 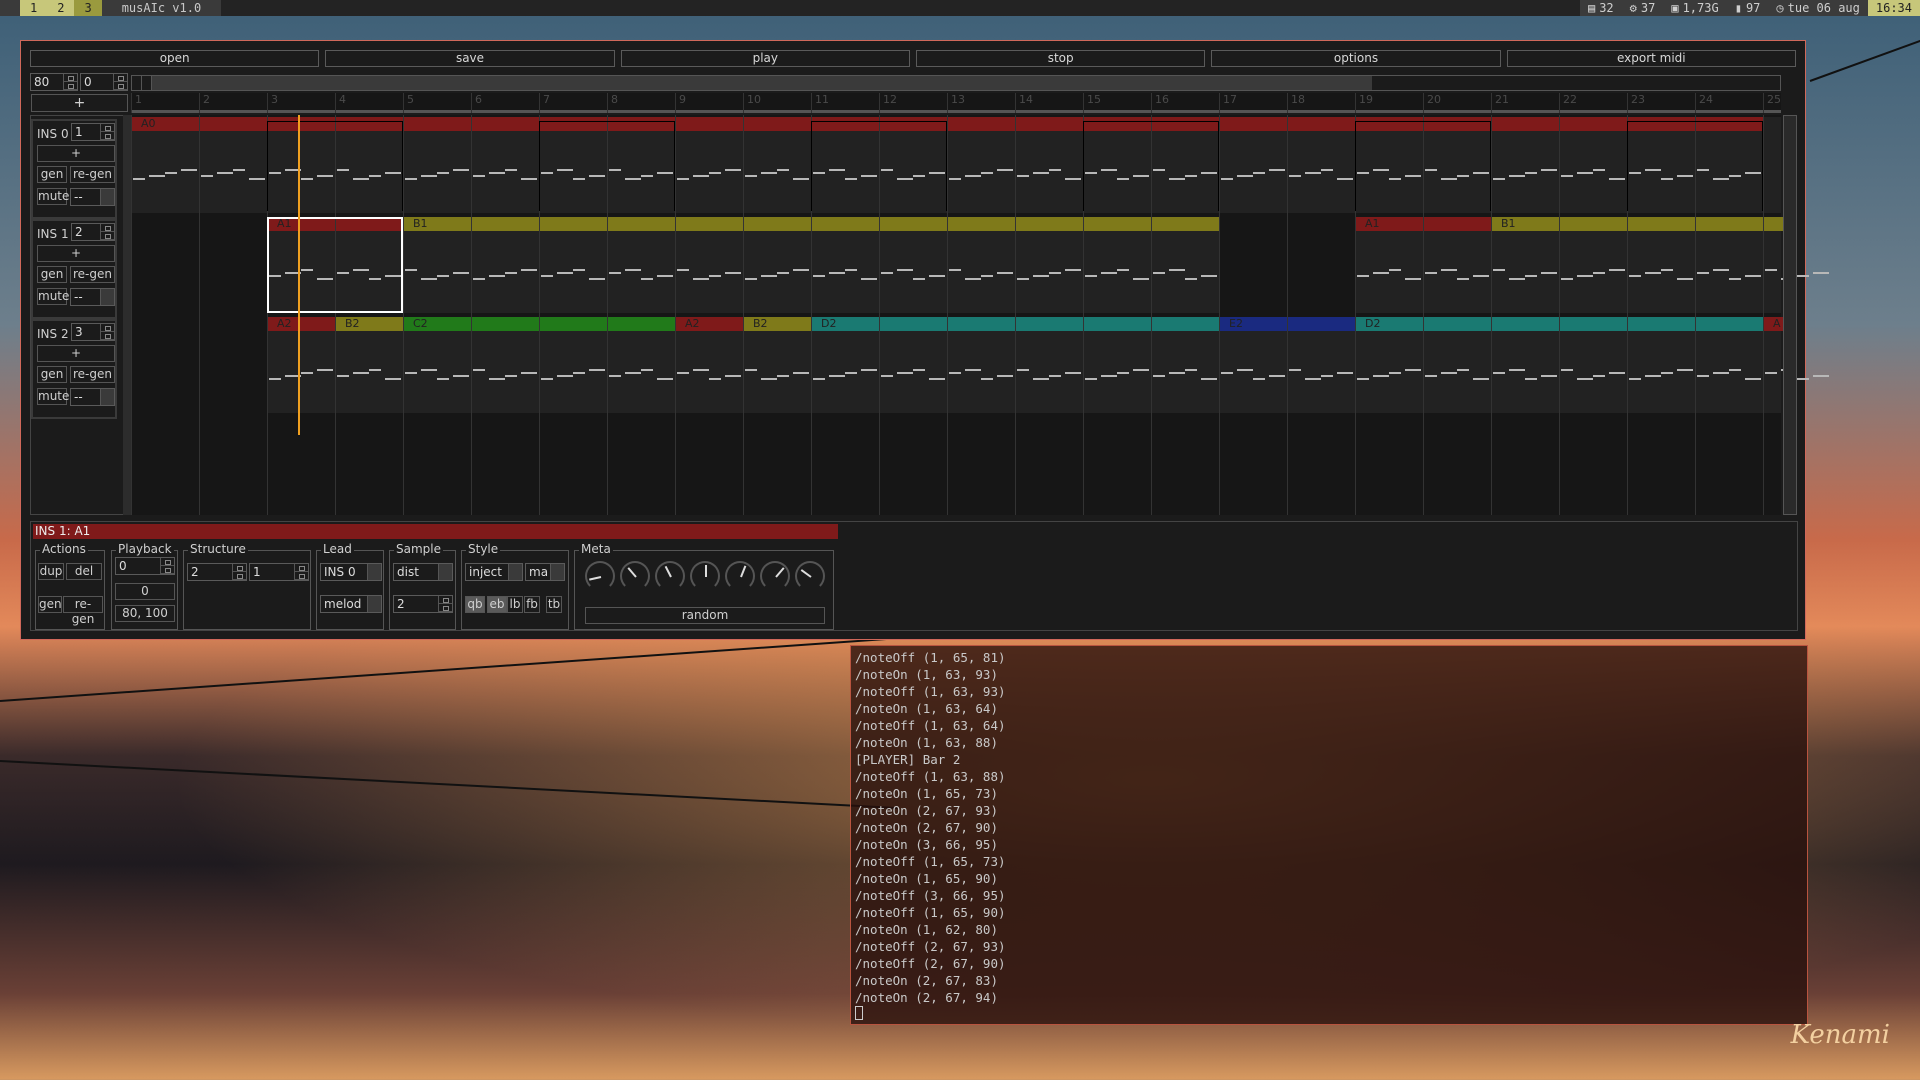 I want to click on duplicate-button: dup, so click(x=51, y=571).